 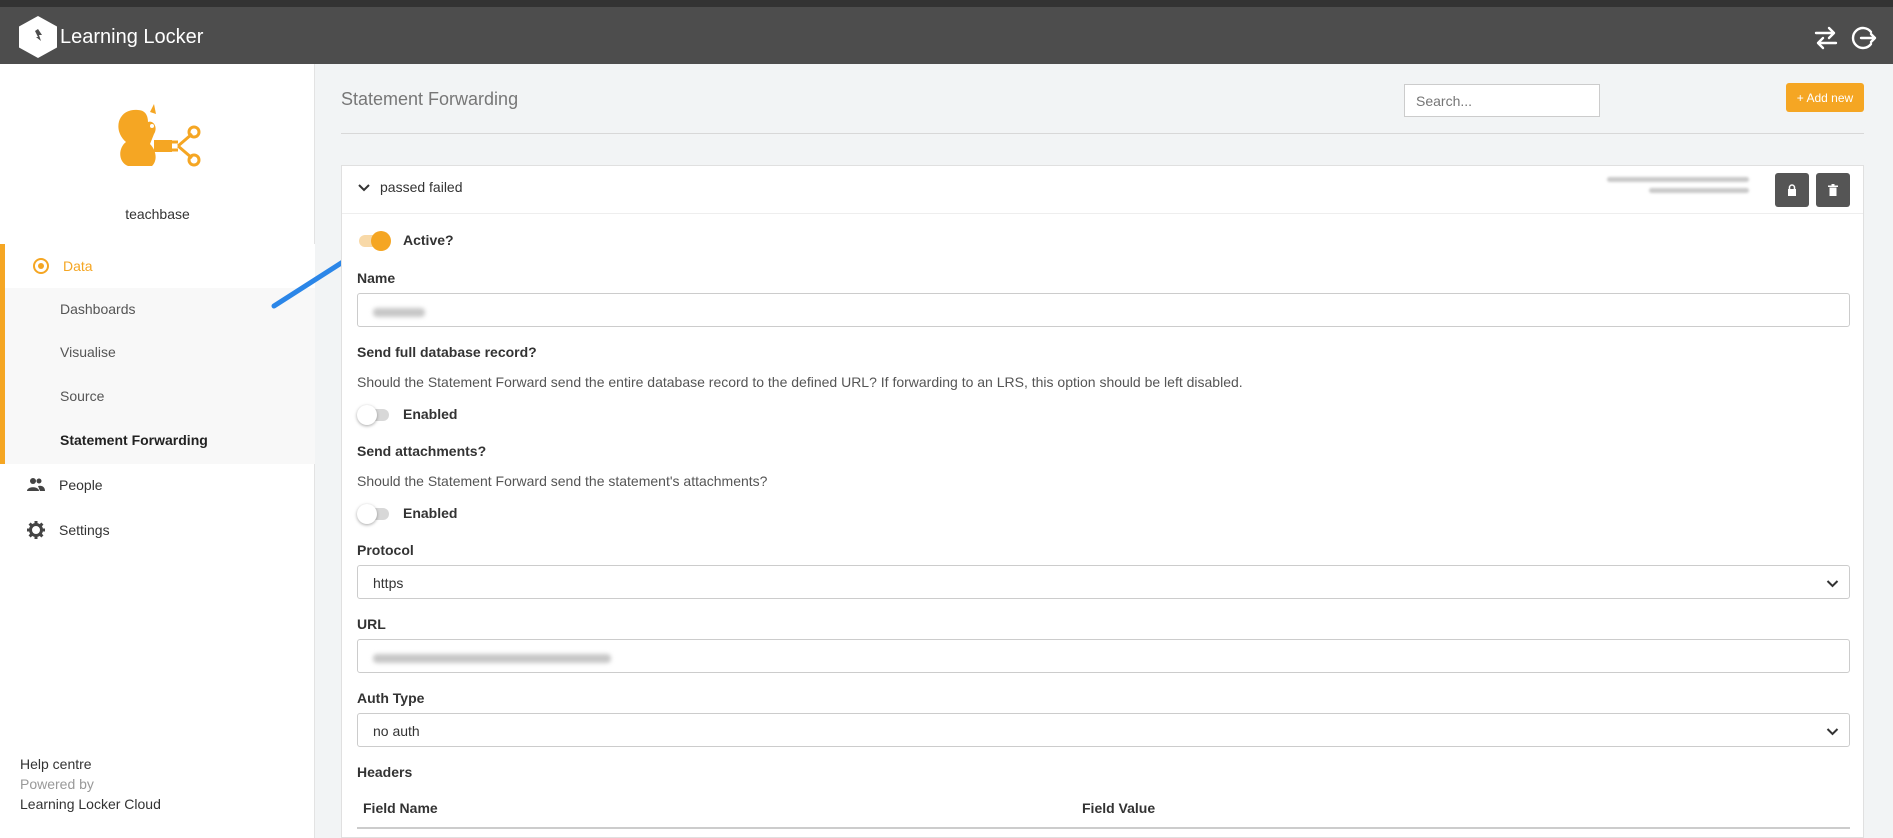 What do you see at coordinates (375, 513) in the screenshot?
I see `attachments-toggle` at bounding box center [375, 513].